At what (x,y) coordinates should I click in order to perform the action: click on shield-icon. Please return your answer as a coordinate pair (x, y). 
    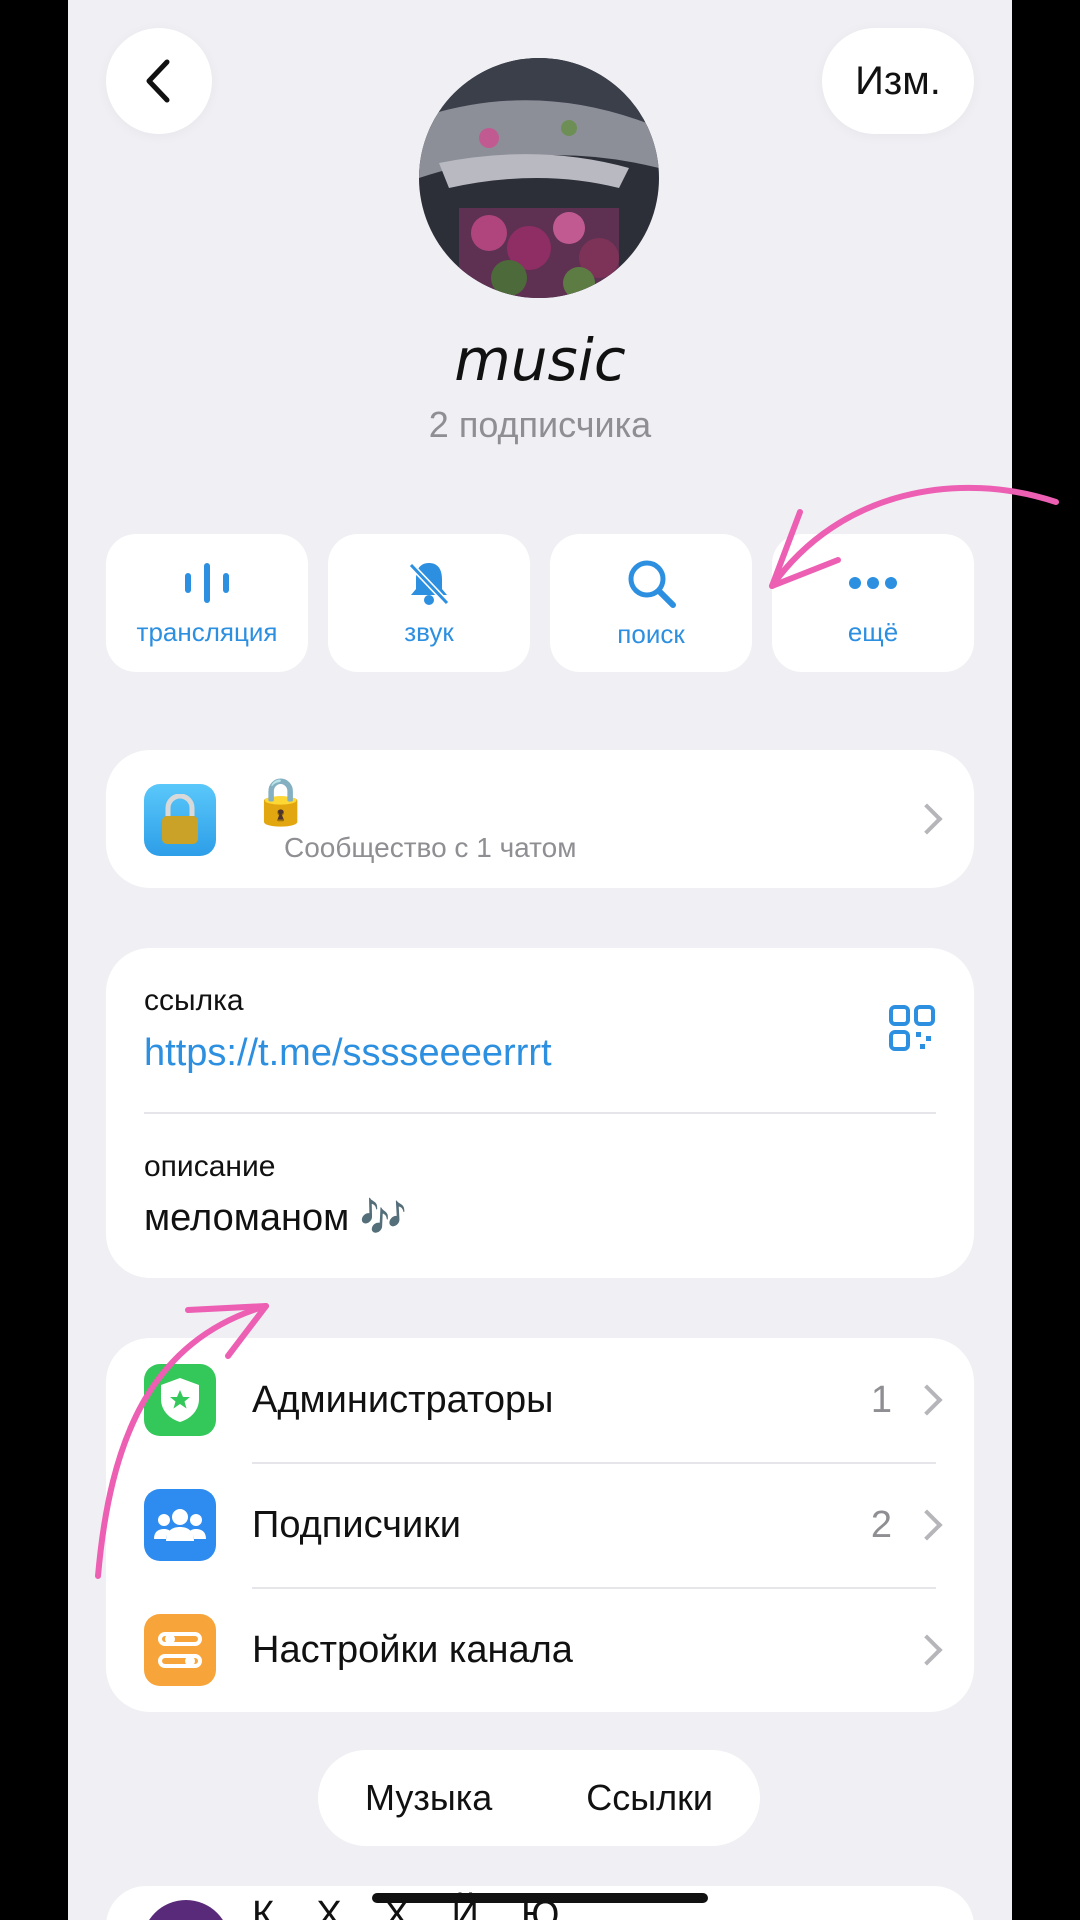
    Looking at the image, I should click on (180, 1400).